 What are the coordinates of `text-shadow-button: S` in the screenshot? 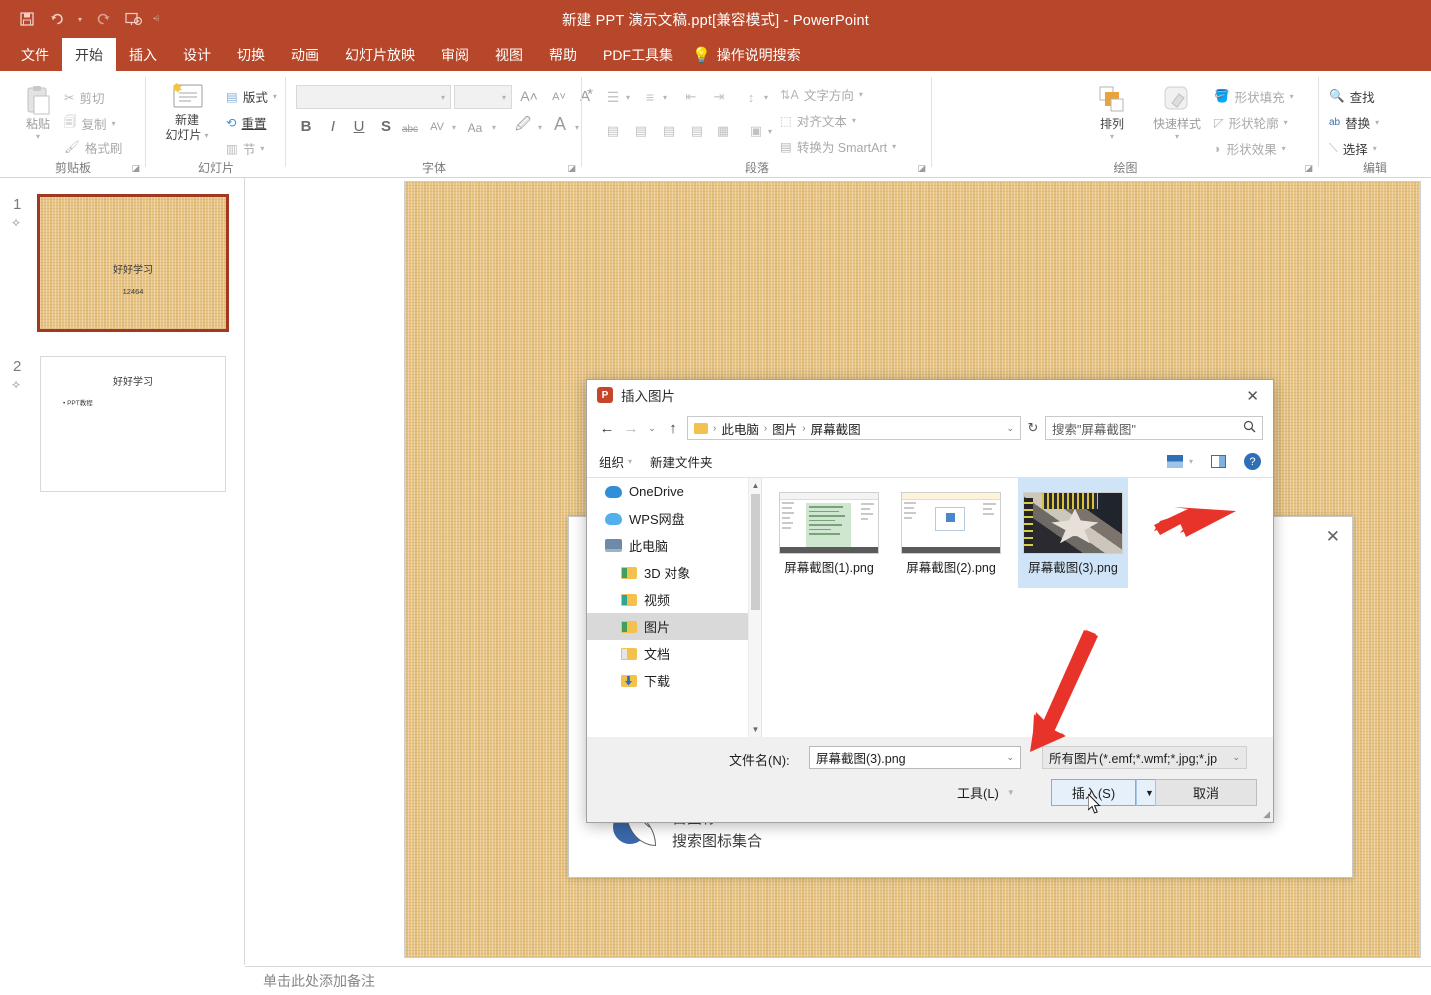 It's located at (386, 126).